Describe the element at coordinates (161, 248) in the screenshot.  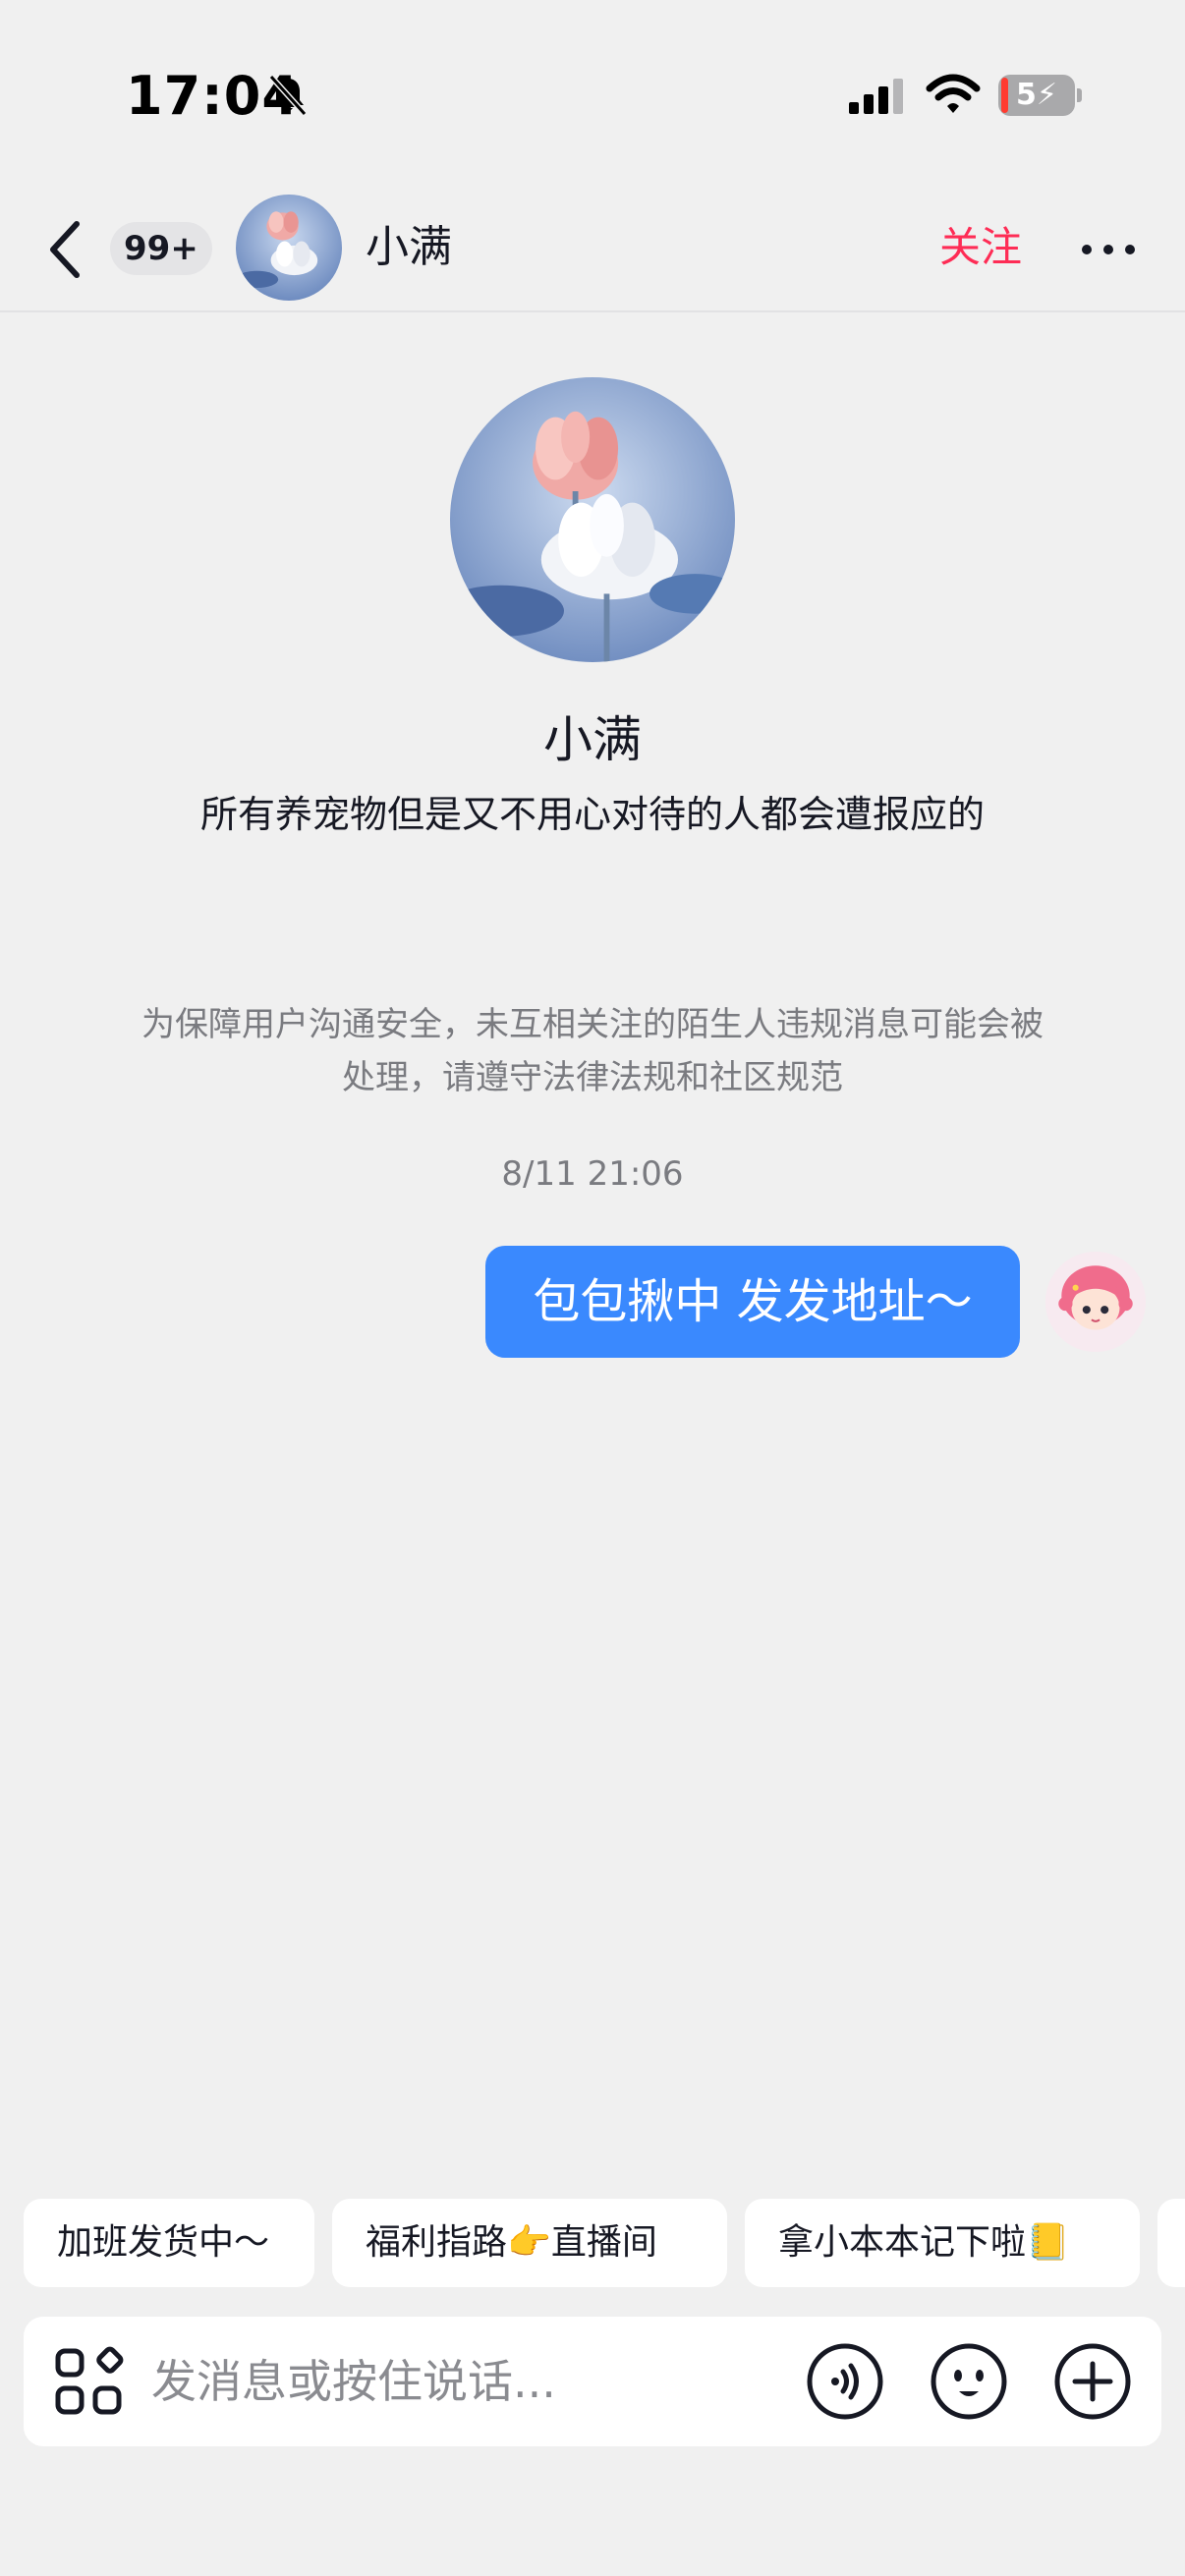
I see `unread-count-badge: 99+` at that location.